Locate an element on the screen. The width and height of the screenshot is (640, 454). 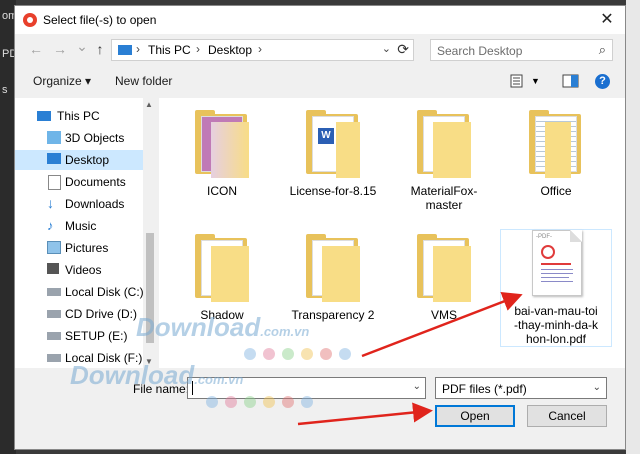
annotation-arrows is located at coordinates (410, 359).